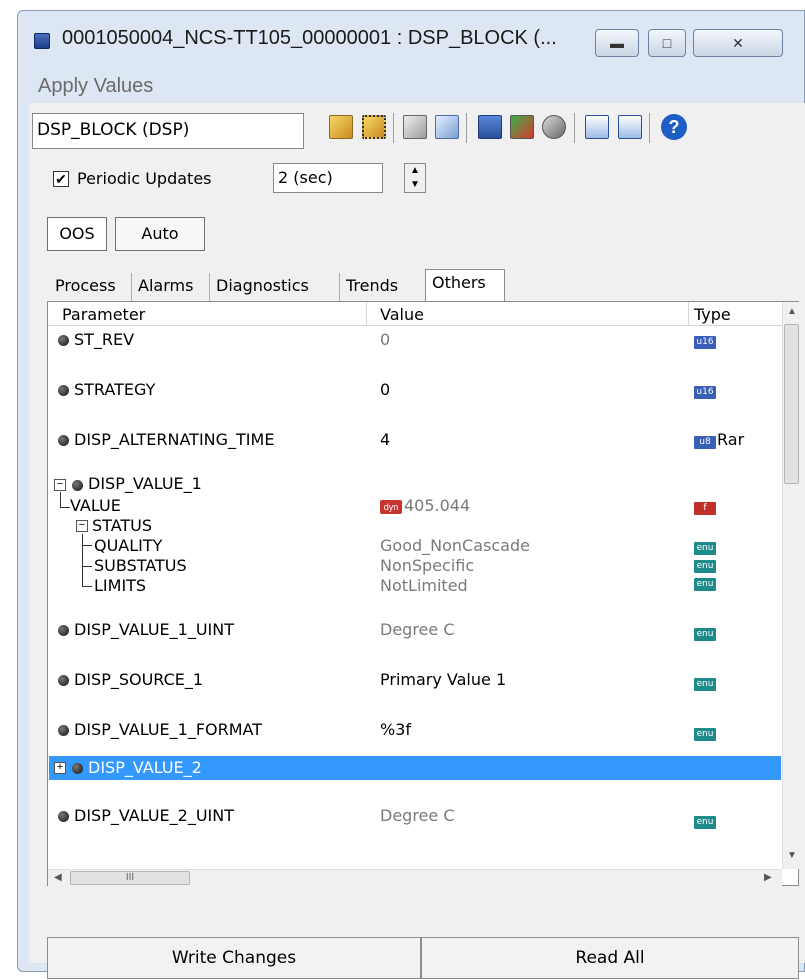 The width and height of the screenshot is (805, 980). What do you see at coordinates (174, 439) in the screenshot?
I see `param-disp-alternating-time: DISP_ALTERNATING_TIME` at bounding box center [174, 439].